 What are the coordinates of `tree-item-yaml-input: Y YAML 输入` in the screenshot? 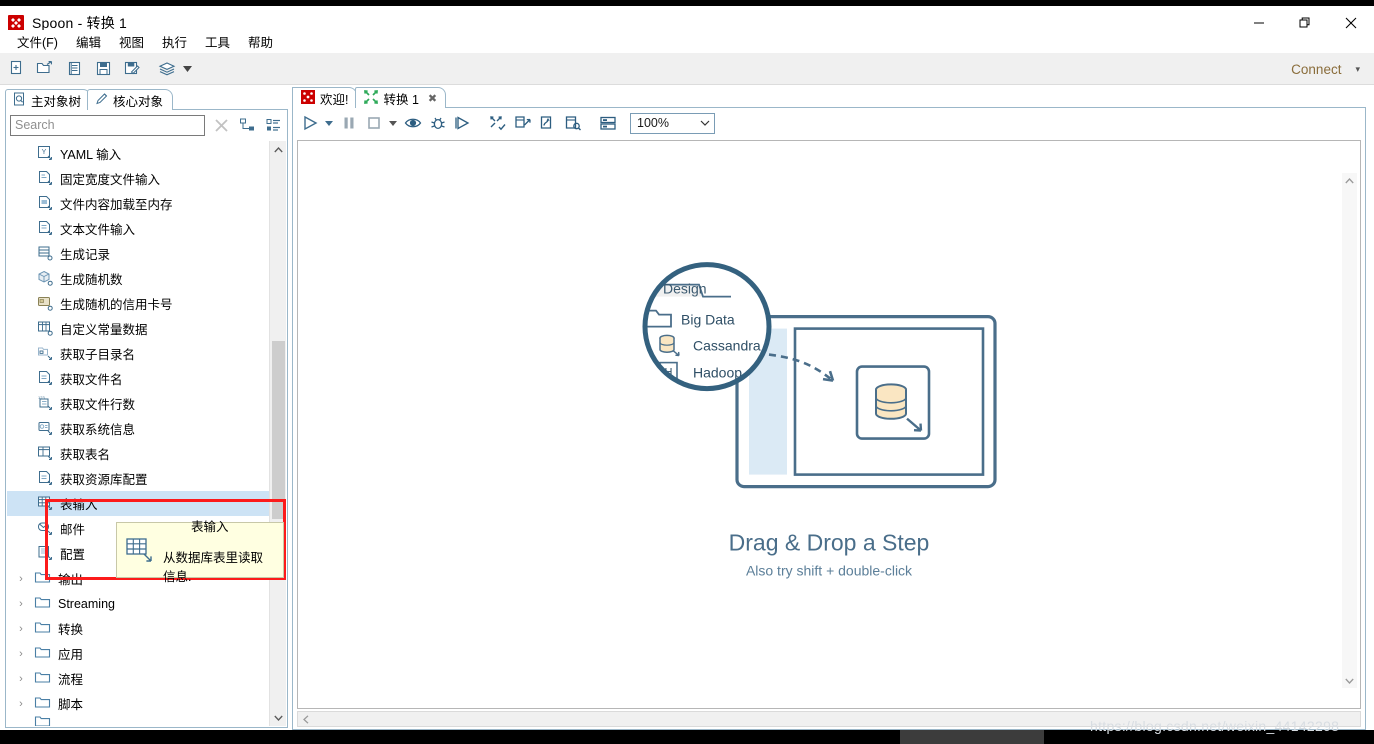 It's located at (138, 153).